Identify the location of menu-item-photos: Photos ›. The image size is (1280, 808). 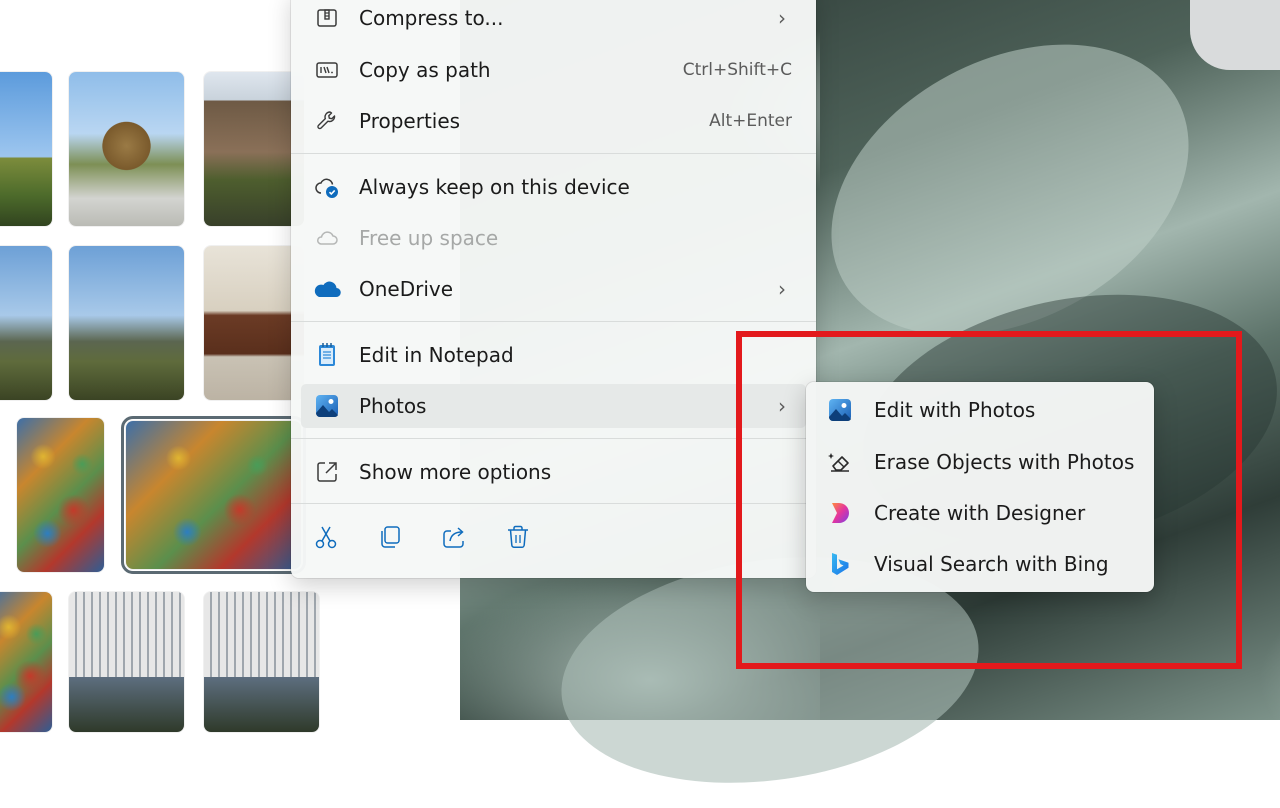
(553, 406).